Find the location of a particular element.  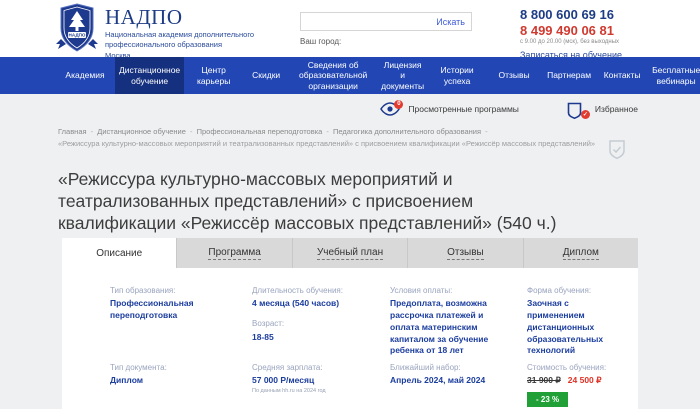

age-value: 18-85 is located at coordinates (263, 336).